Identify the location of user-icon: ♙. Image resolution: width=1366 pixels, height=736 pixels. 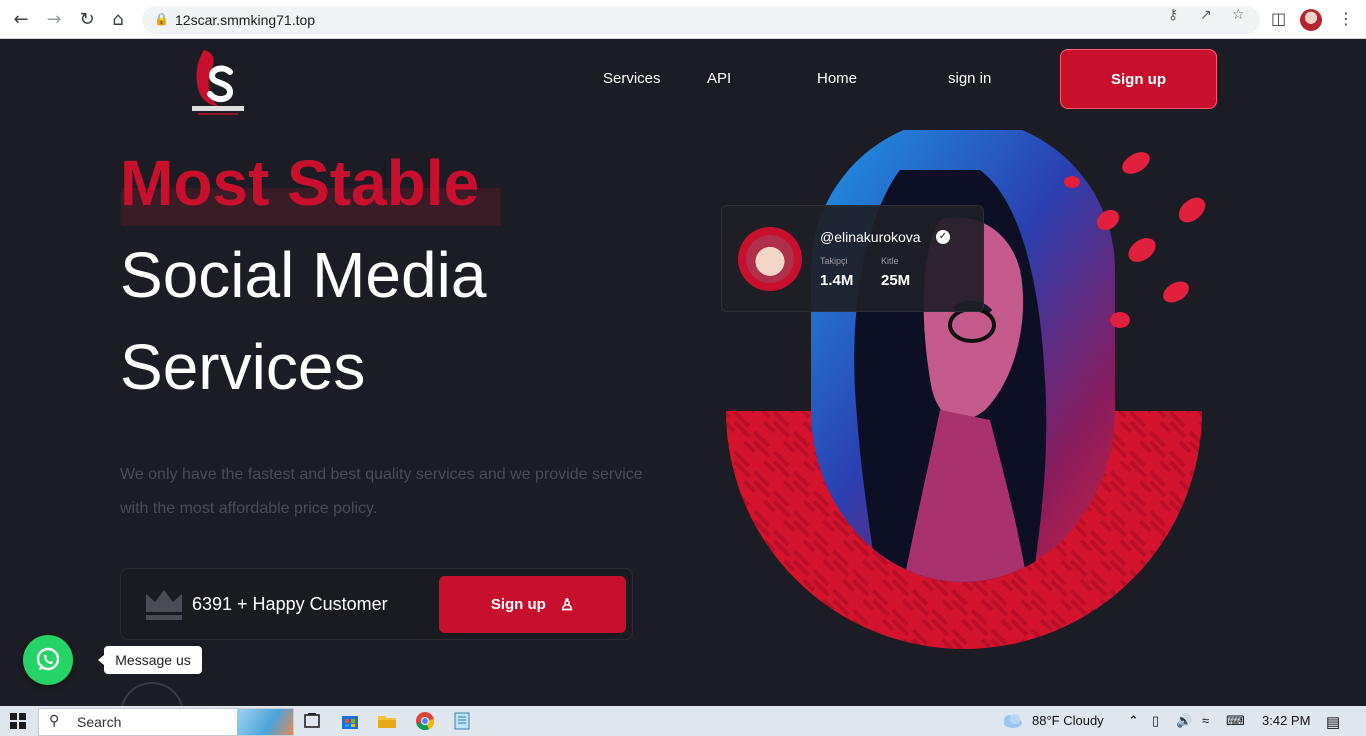
(567, 605).